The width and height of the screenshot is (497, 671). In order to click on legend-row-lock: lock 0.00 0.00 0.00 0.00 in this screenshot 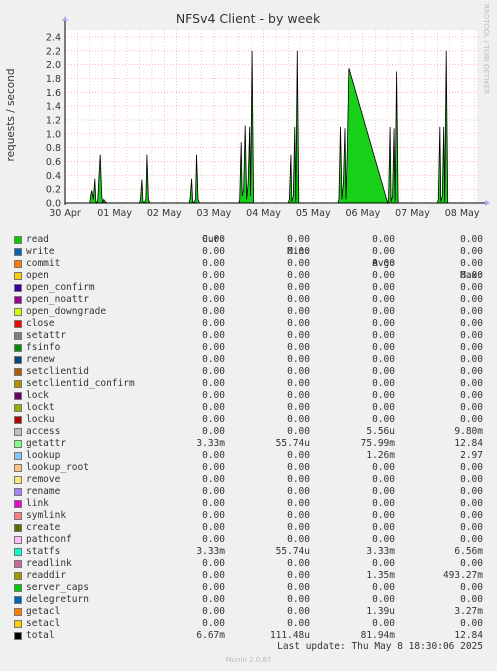, I will do `click(248, 396)`.